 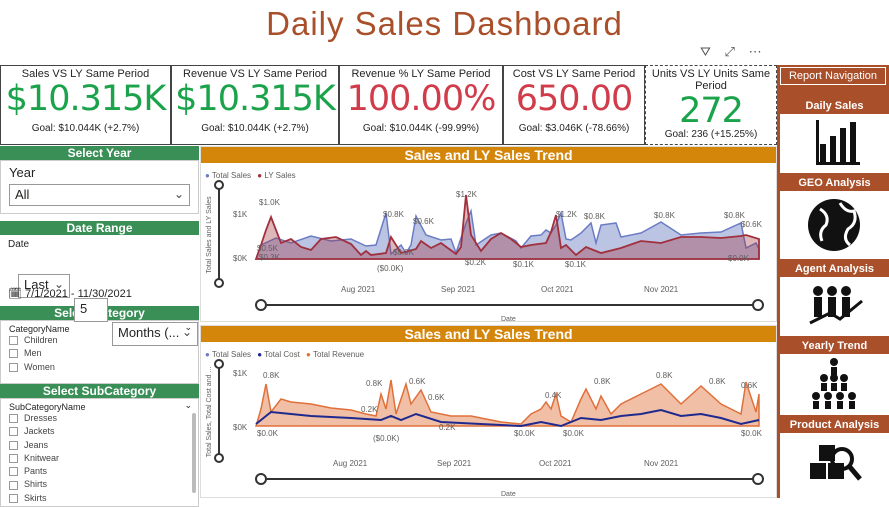 I want to click on kpi-title: Units VS LY Units Same Period, so click(x=711, y=80).